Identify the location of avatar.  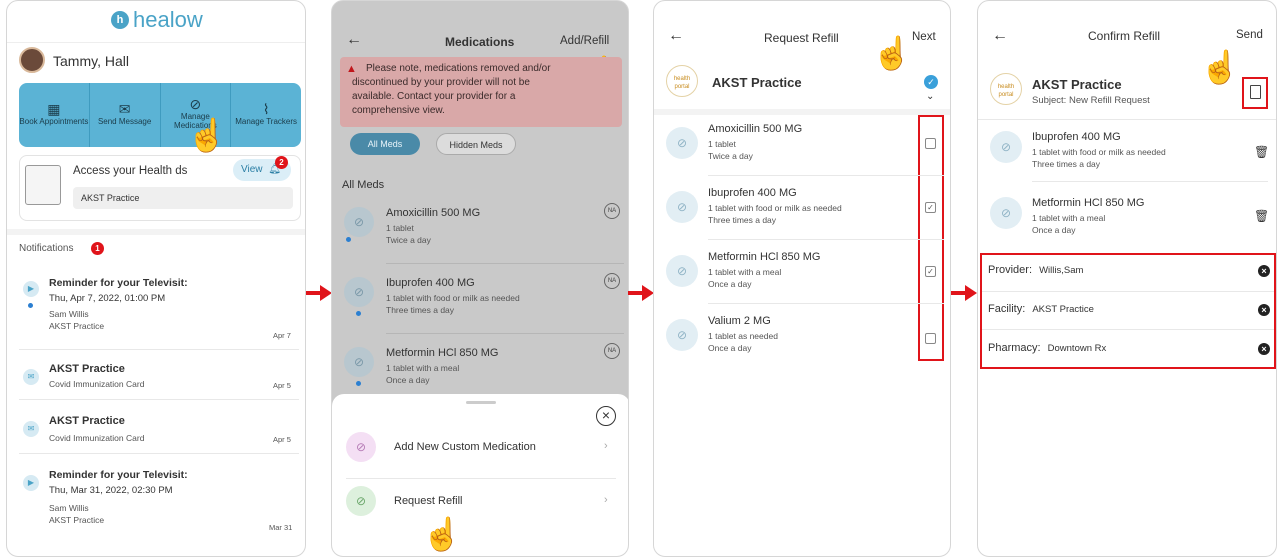
(32, 60).